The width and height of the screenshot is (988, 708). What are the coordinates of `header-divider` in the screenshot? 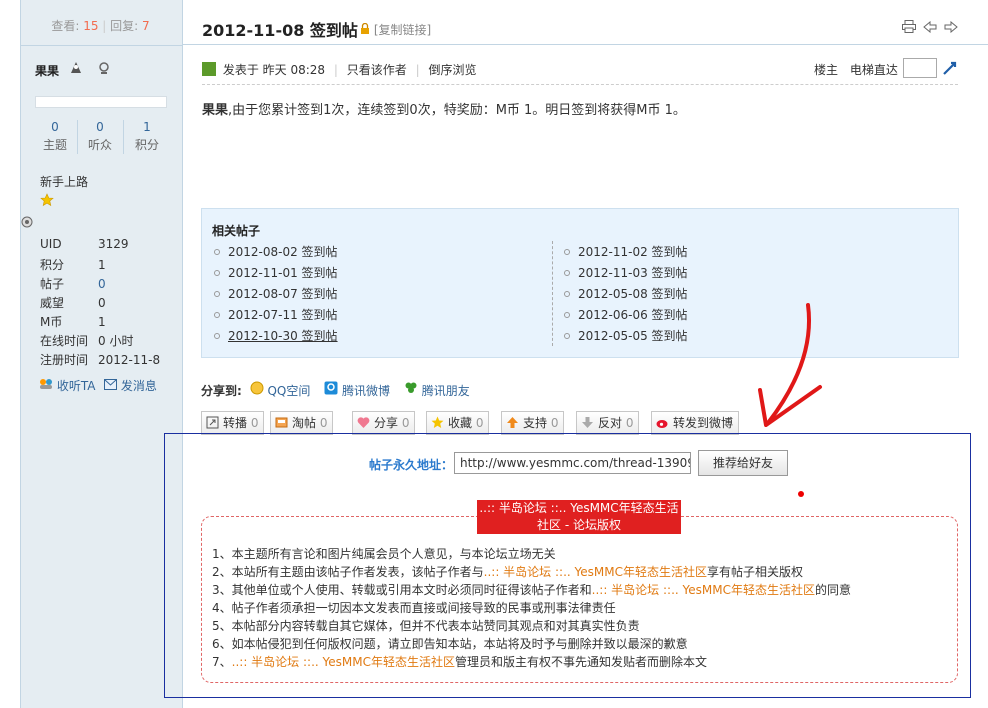 It's located at (585, 44).